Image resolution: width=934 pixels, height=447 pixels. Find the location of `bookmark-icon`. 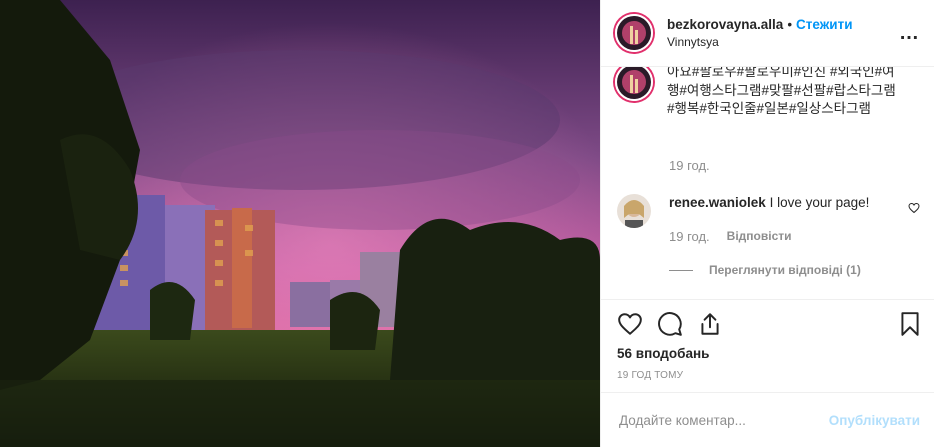

bookmark-icon is located at coordinates (910, 324).